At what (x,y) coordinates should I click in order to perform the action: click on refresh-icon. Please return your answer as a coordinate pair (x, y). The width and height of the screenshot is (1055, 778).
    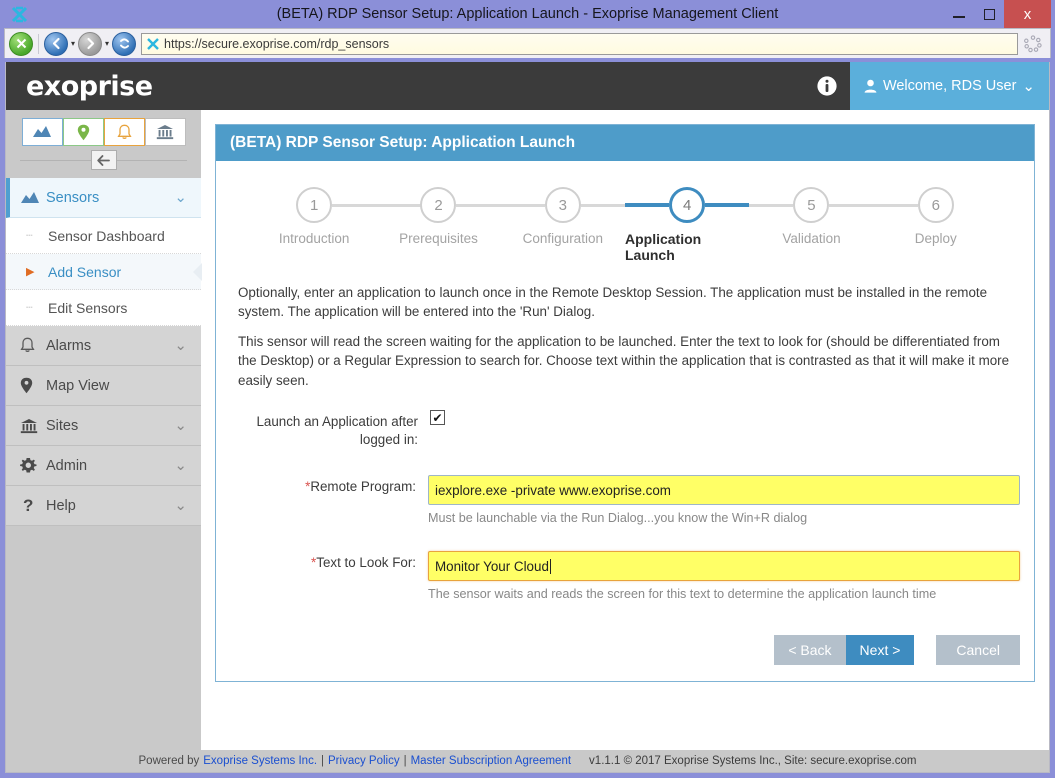
    Looking at the image, I should click on (124, 43).